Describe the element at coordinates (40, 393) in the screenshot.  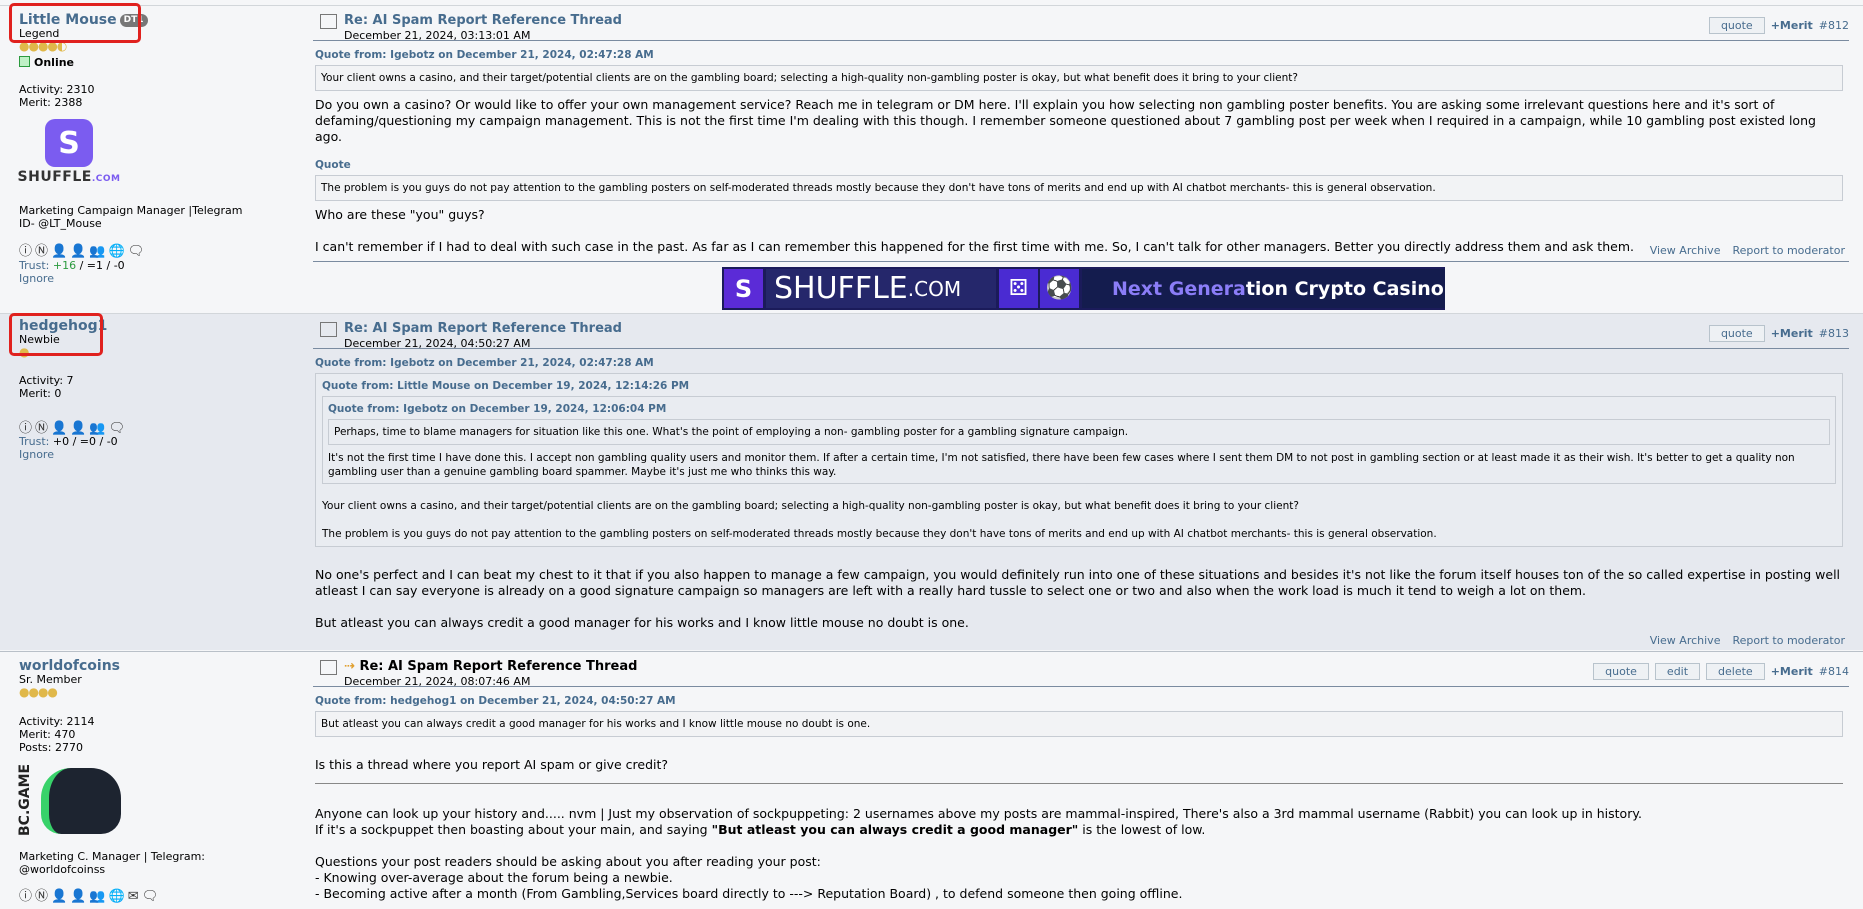
I see `merit: Merit: 0` at that location.